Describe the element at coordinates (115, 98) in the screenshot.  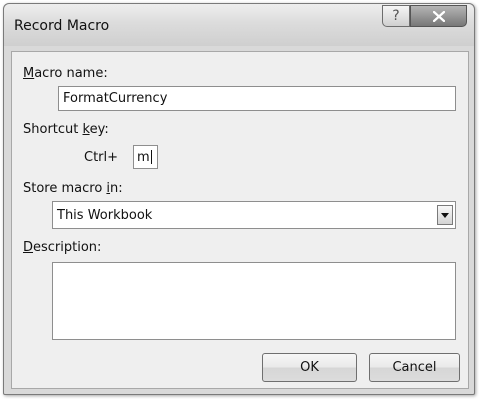
I see `macro-name-value: FormatCurrency` at that location.